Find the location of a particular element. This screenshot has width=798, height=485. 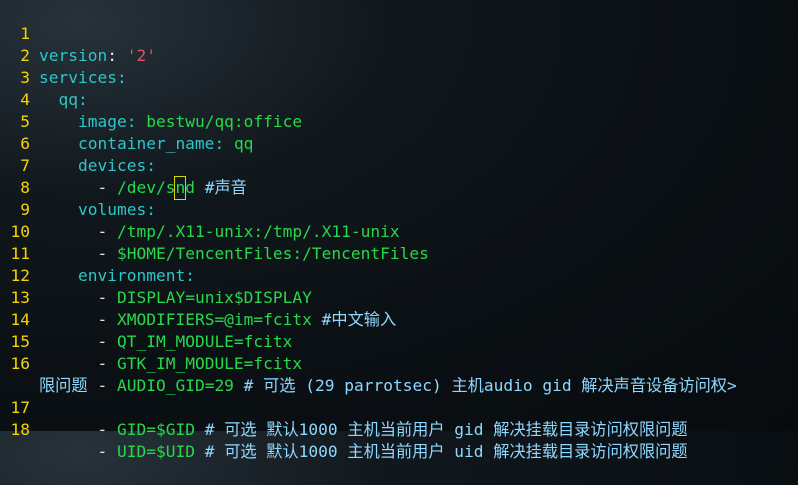

code-line: 7 - /dev/snd #声音 is located at coordinates (399, 166).